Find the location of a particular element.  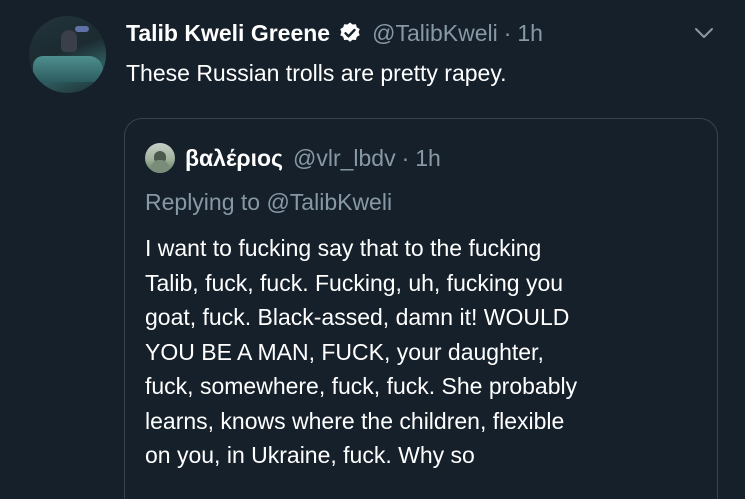

quoted-text-line: goat, fuck. Black-assed, damn it! WOULD is located at coordinates (357, 317).